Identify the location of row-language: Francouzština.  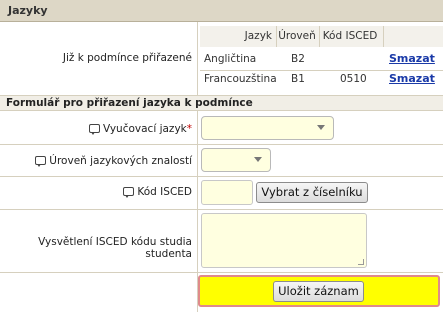
(240, 79).